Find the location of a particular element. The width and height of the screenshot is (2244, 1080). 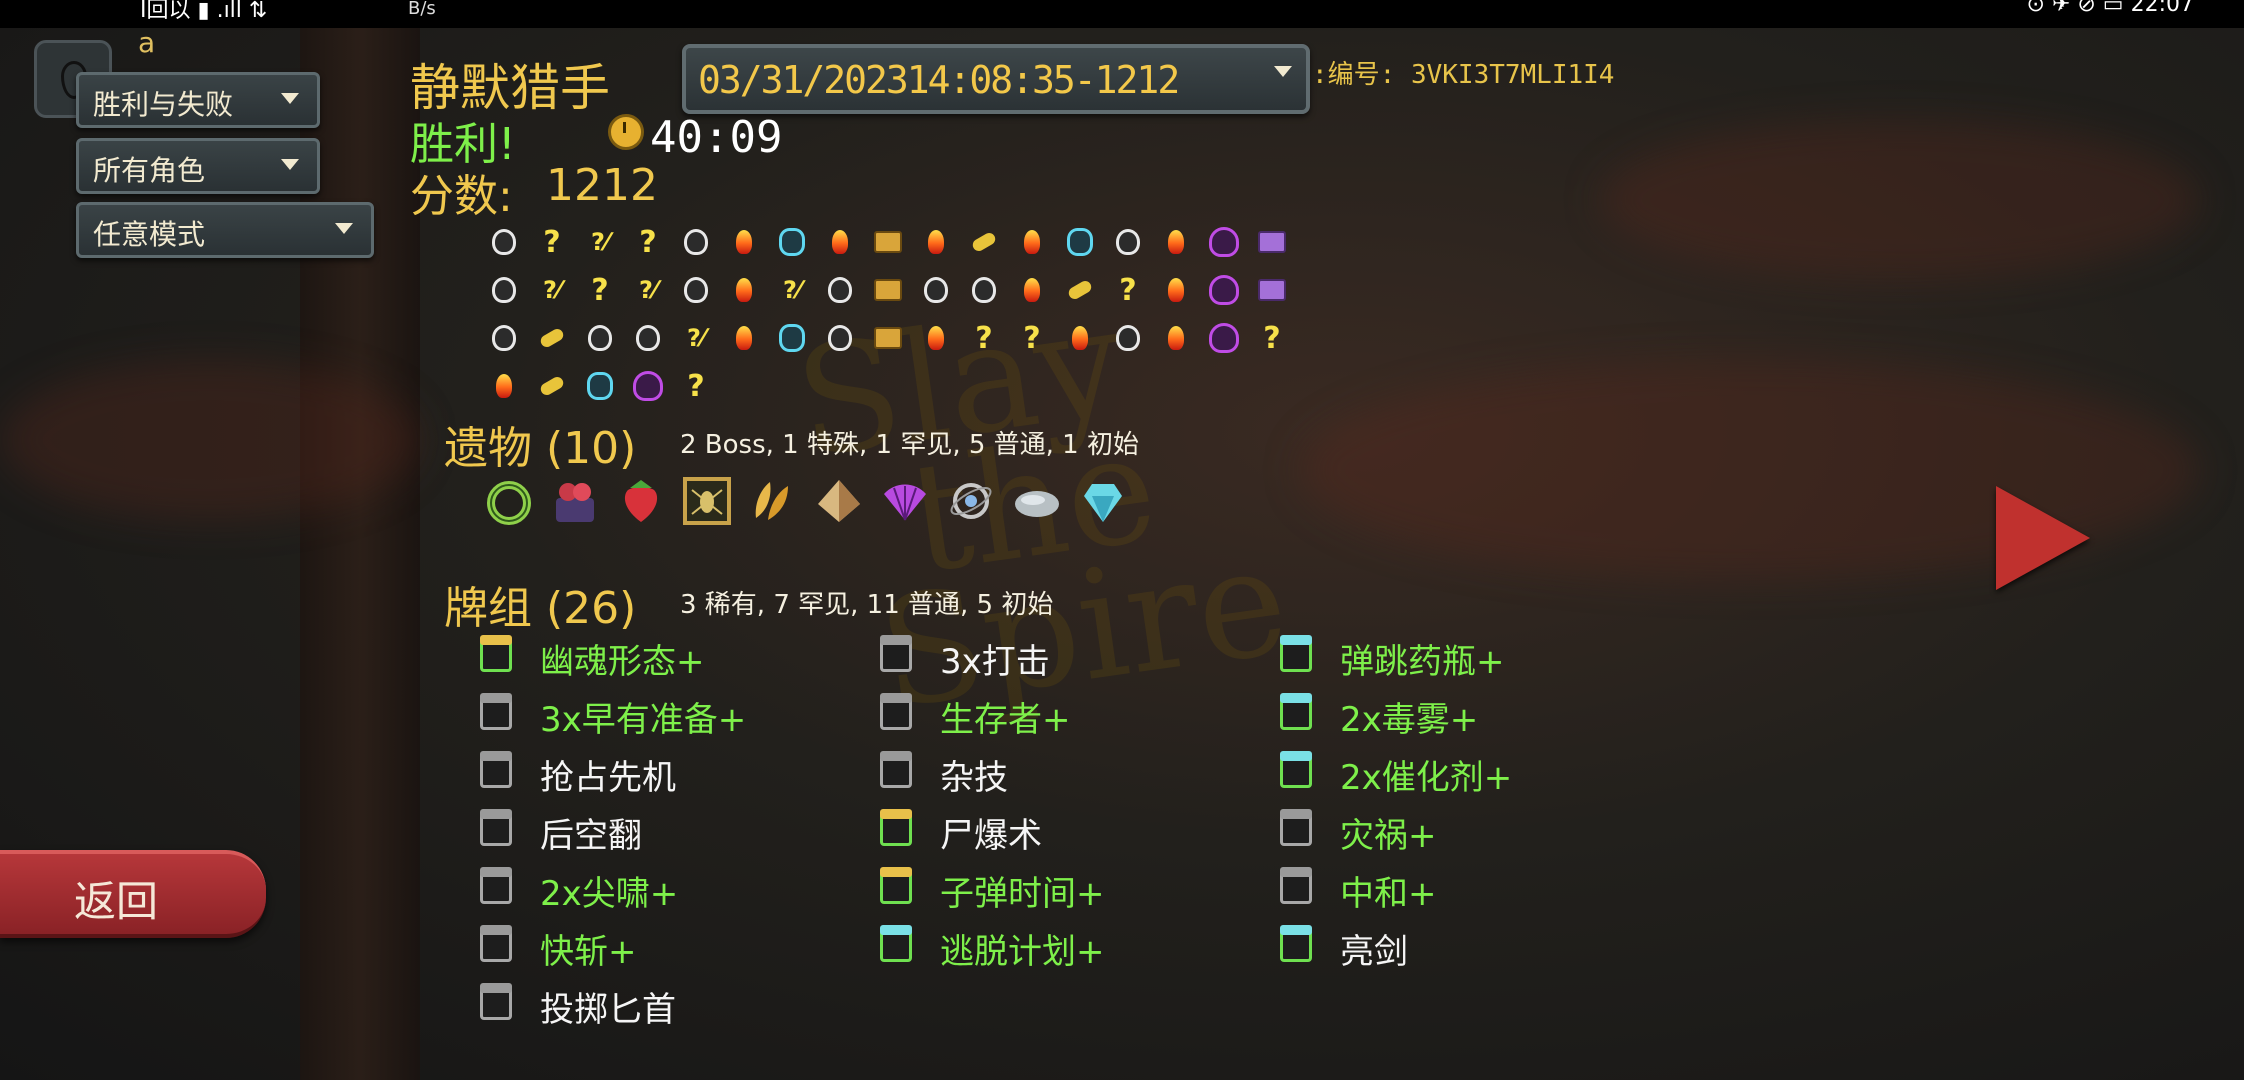

path-row: ? ?⁄? is located at coordinates (890, 242).